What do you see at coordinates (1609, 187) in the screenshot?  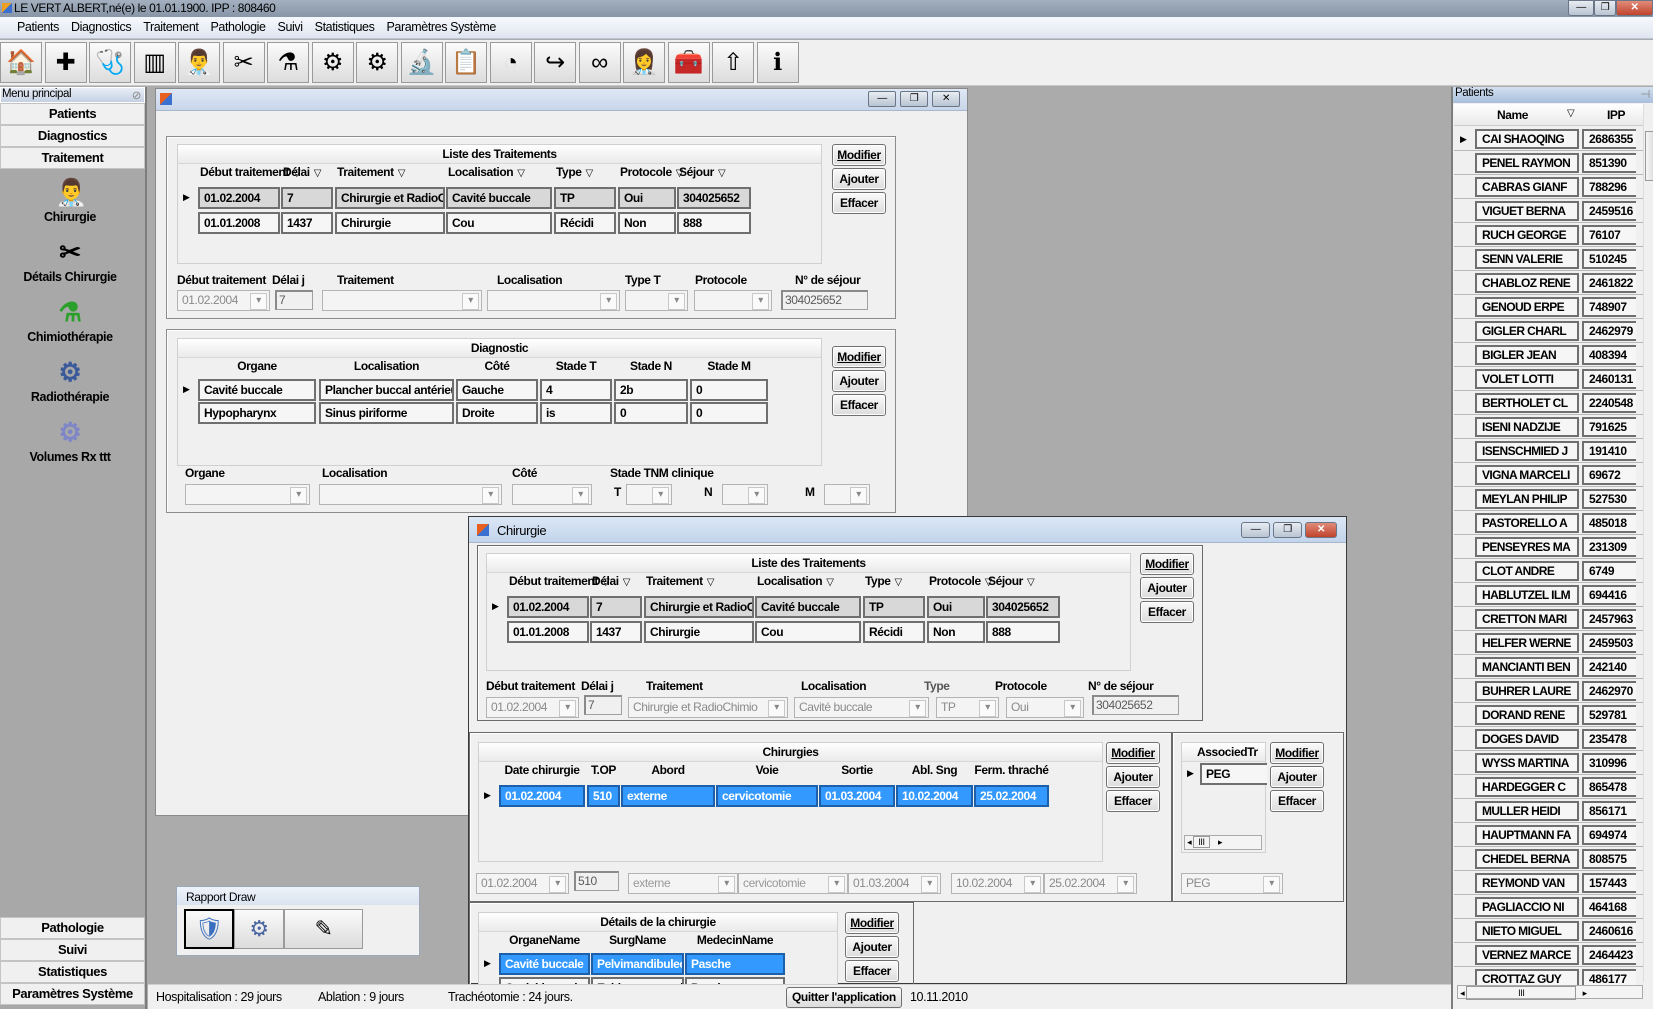 I see `patient-ipp: 788296` at bounding box center [1609, 187].